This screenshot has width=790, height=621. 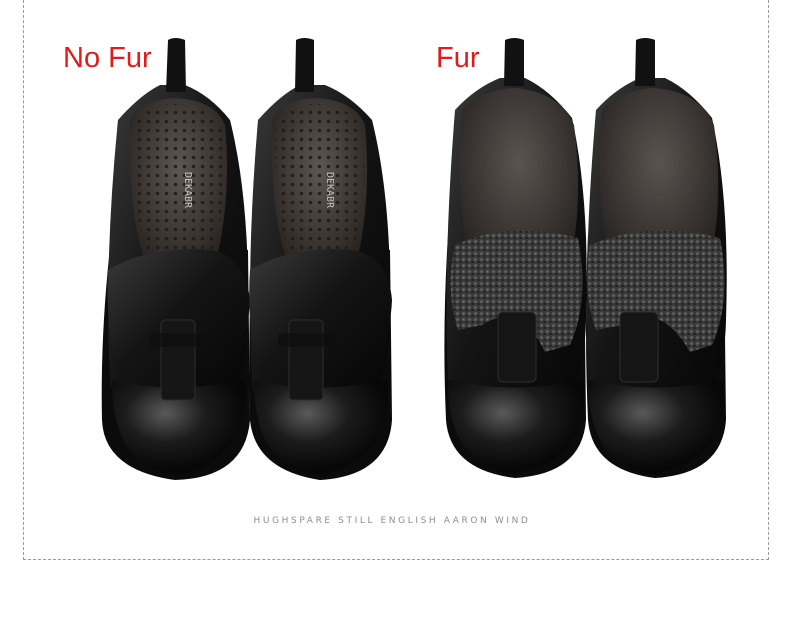 I want to click on fur-label: Fur, so click(x=458, y=58).